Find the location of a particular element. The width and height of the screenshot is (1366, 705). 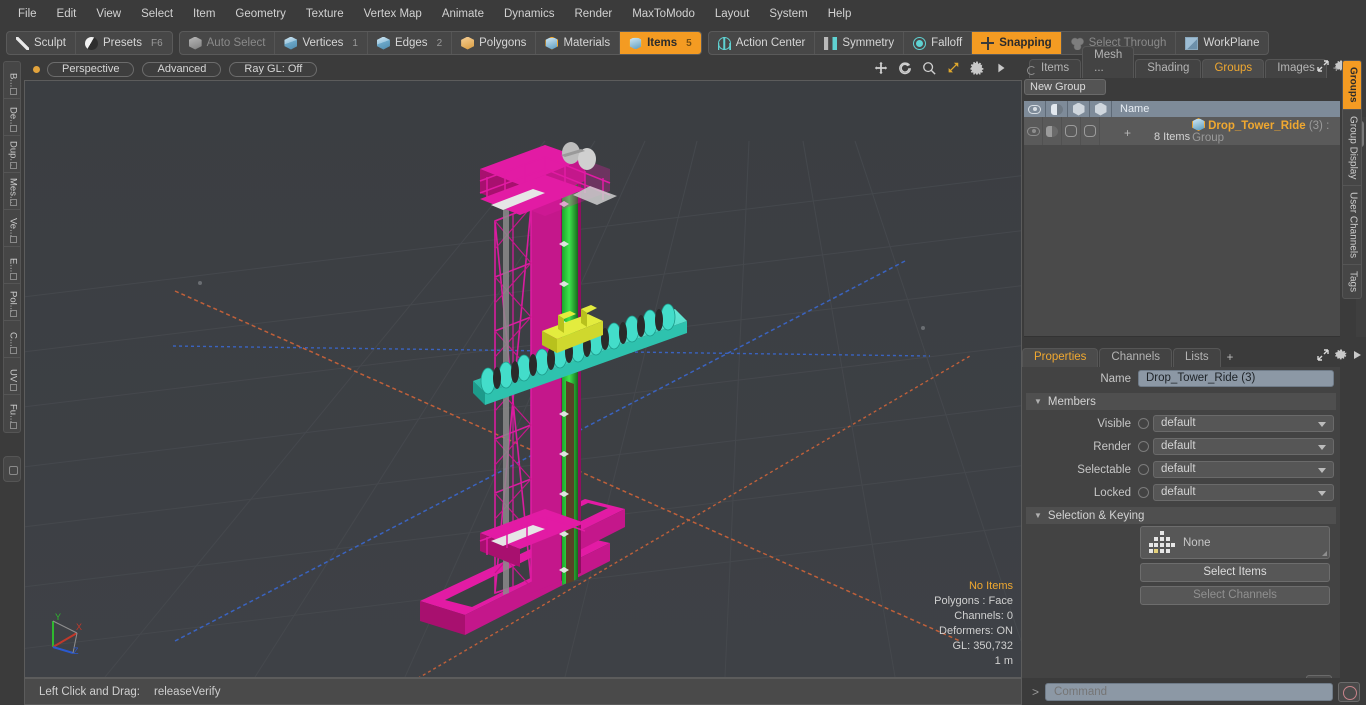

property-dropdown-render: default is located at coordinates (1243, 446).